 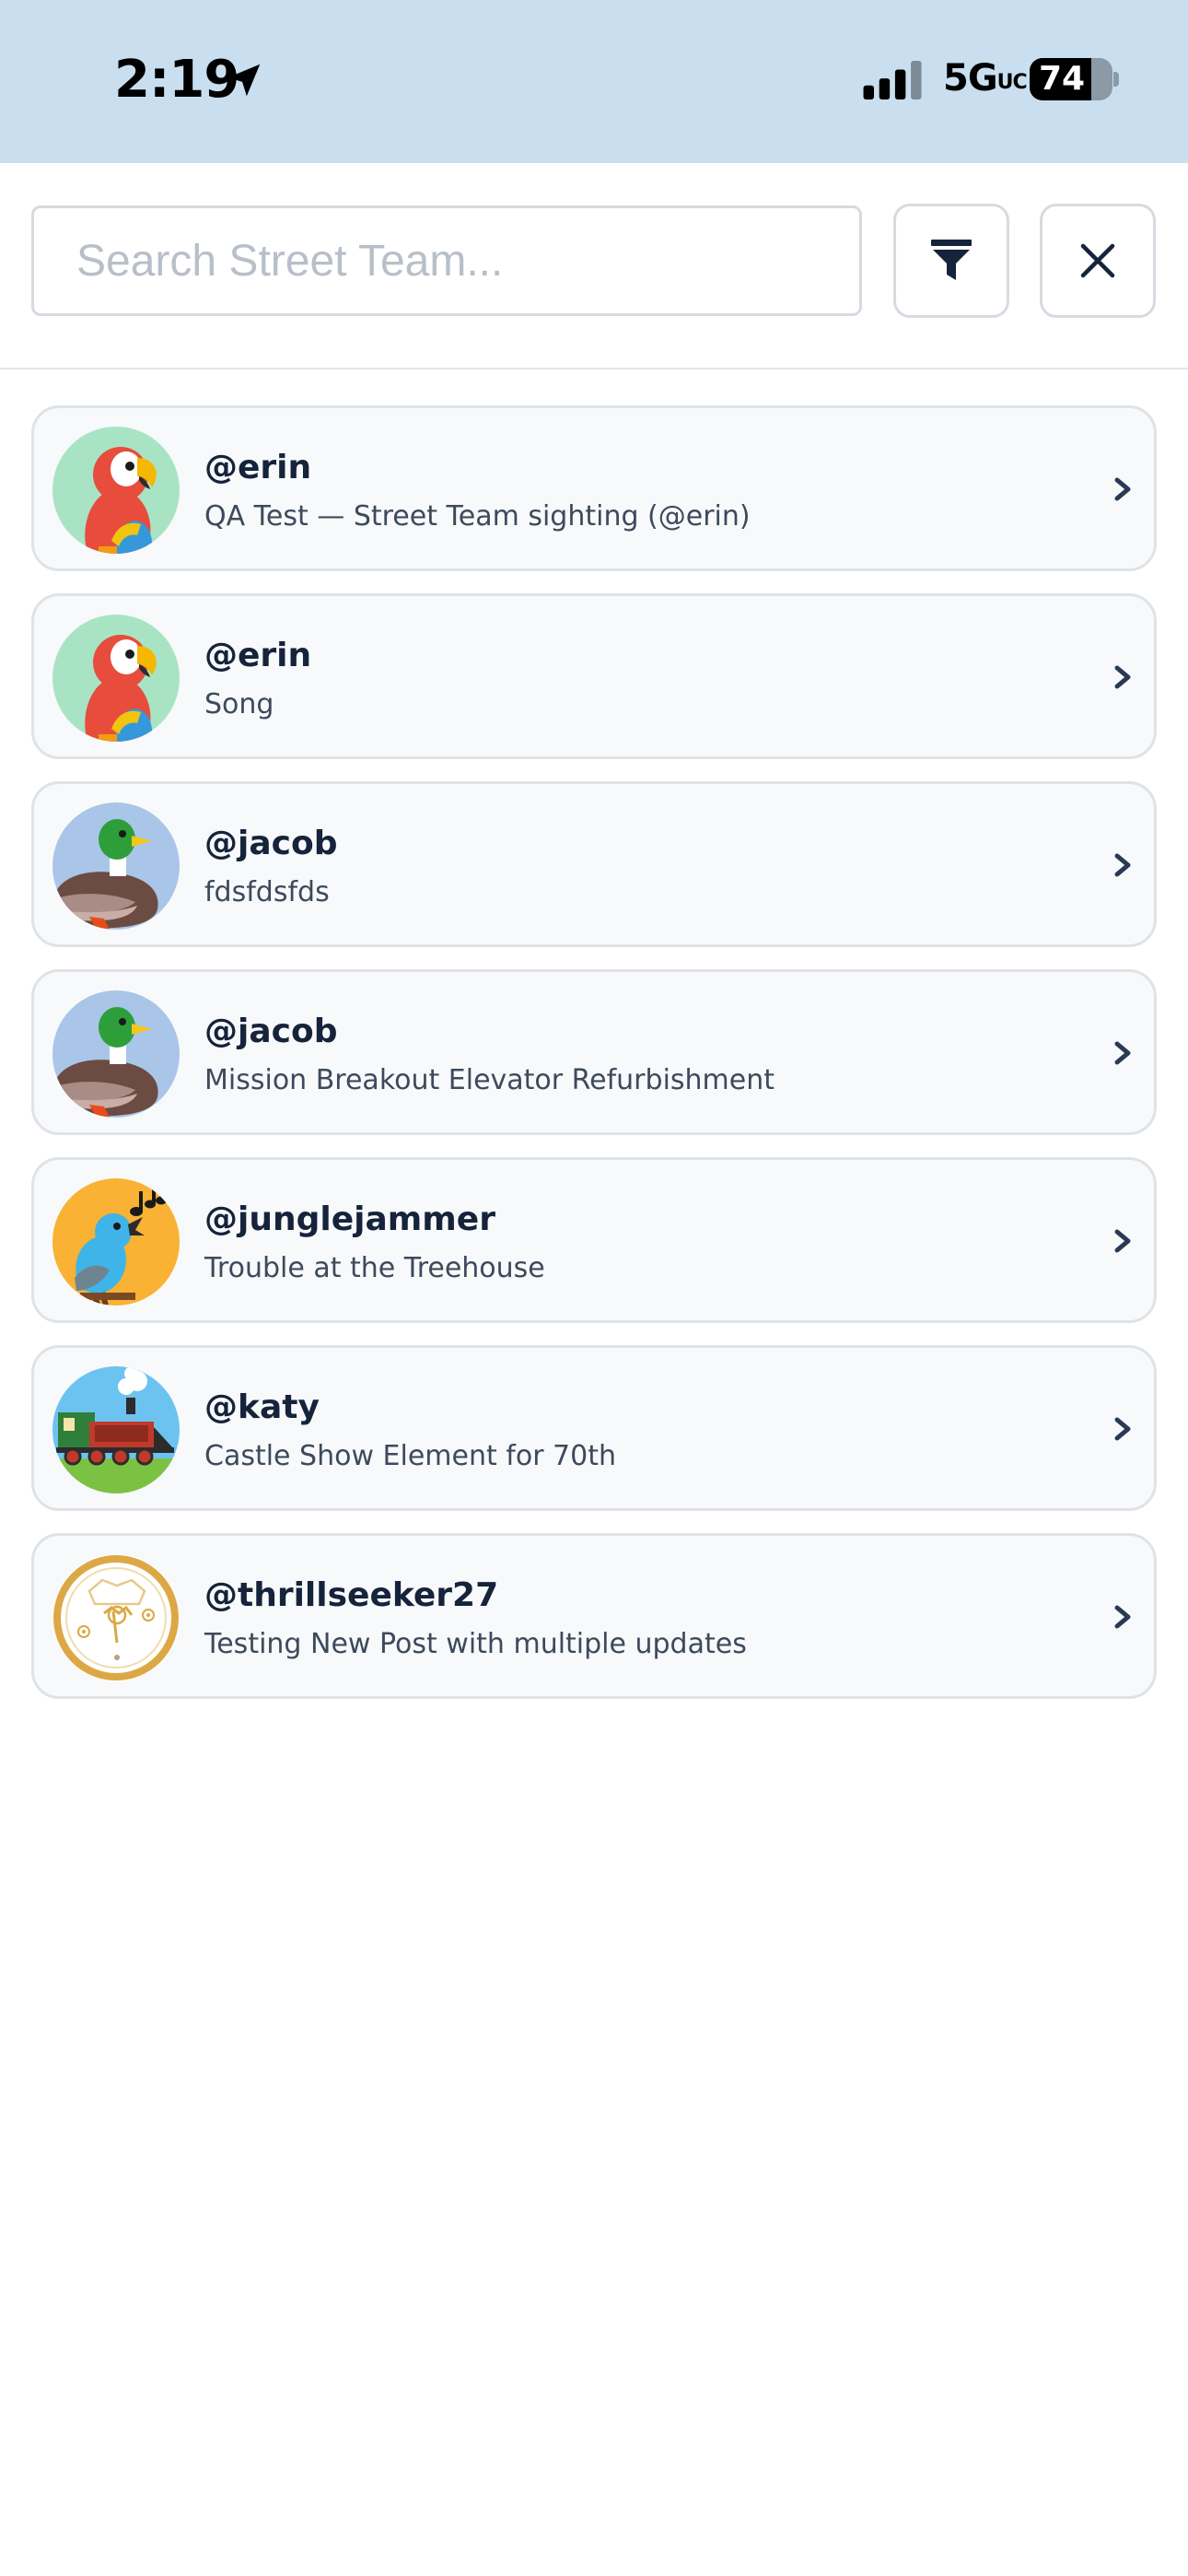 I want to click on filter-button, so click(x=951, y=261).